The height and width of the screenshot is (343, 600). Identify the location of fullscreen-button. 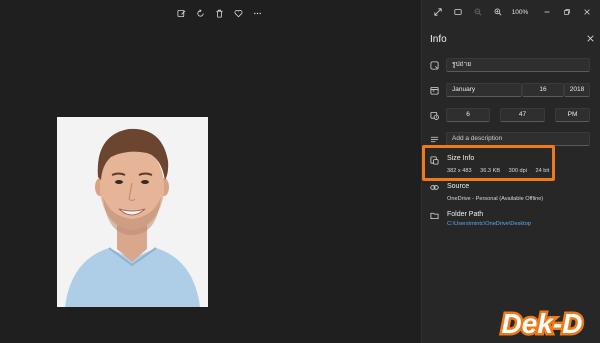
(438, 12).